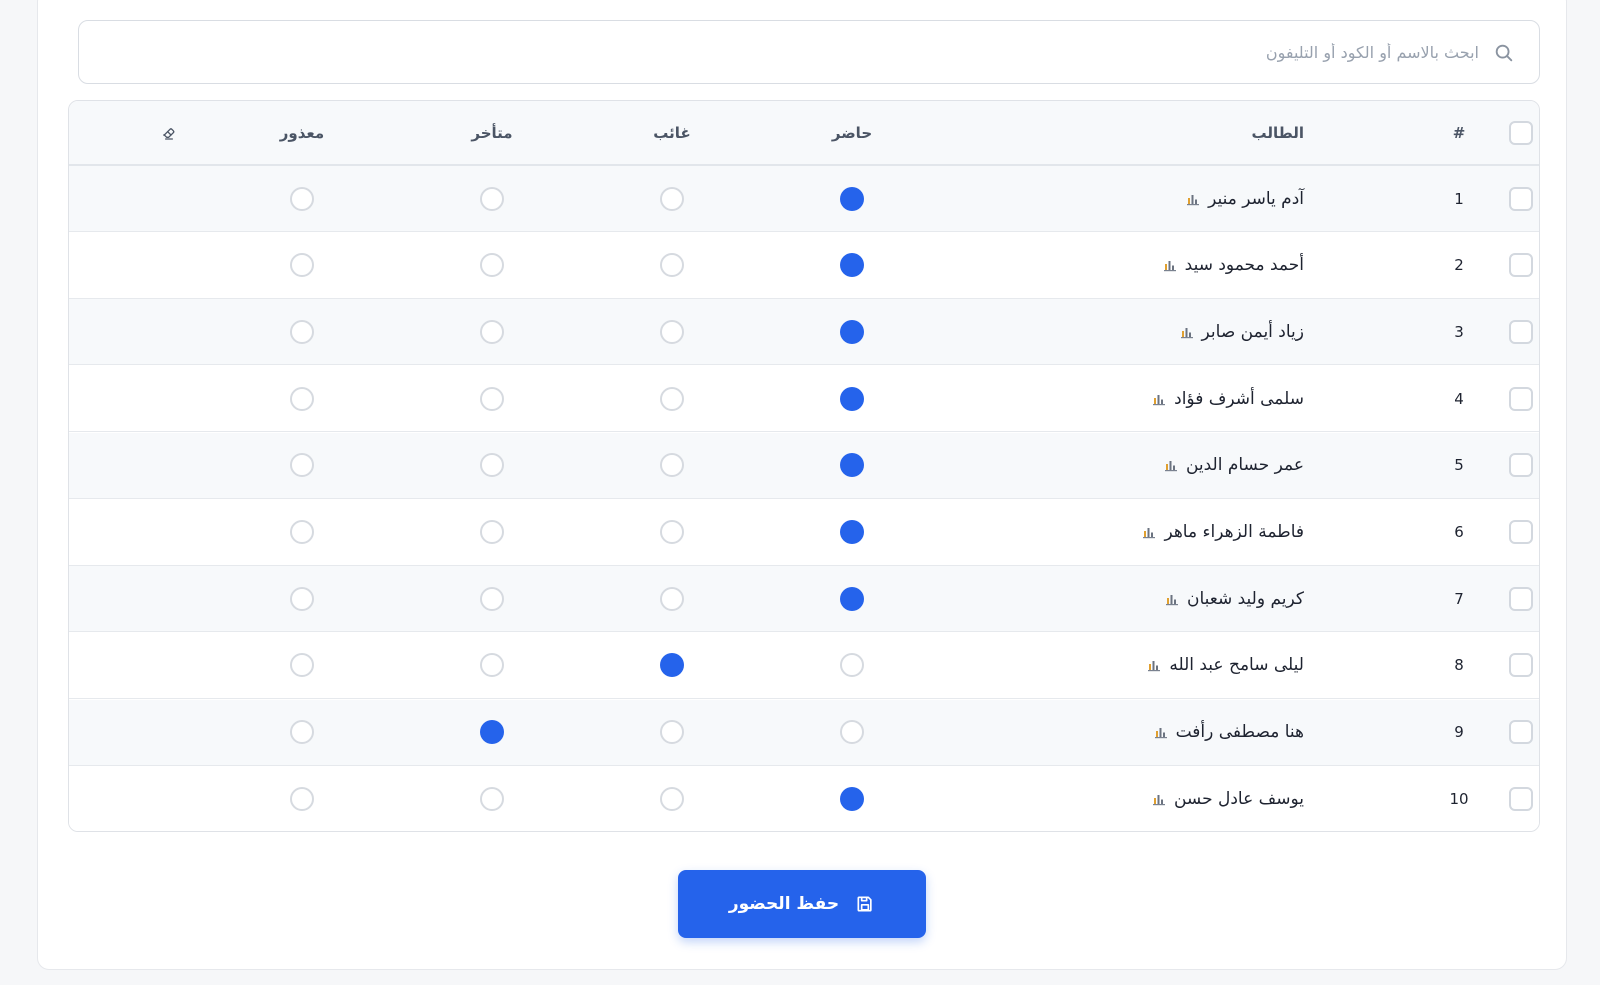  I want to click on table-row: 9 هنا مصطفى رأفت, so click(804, 732).